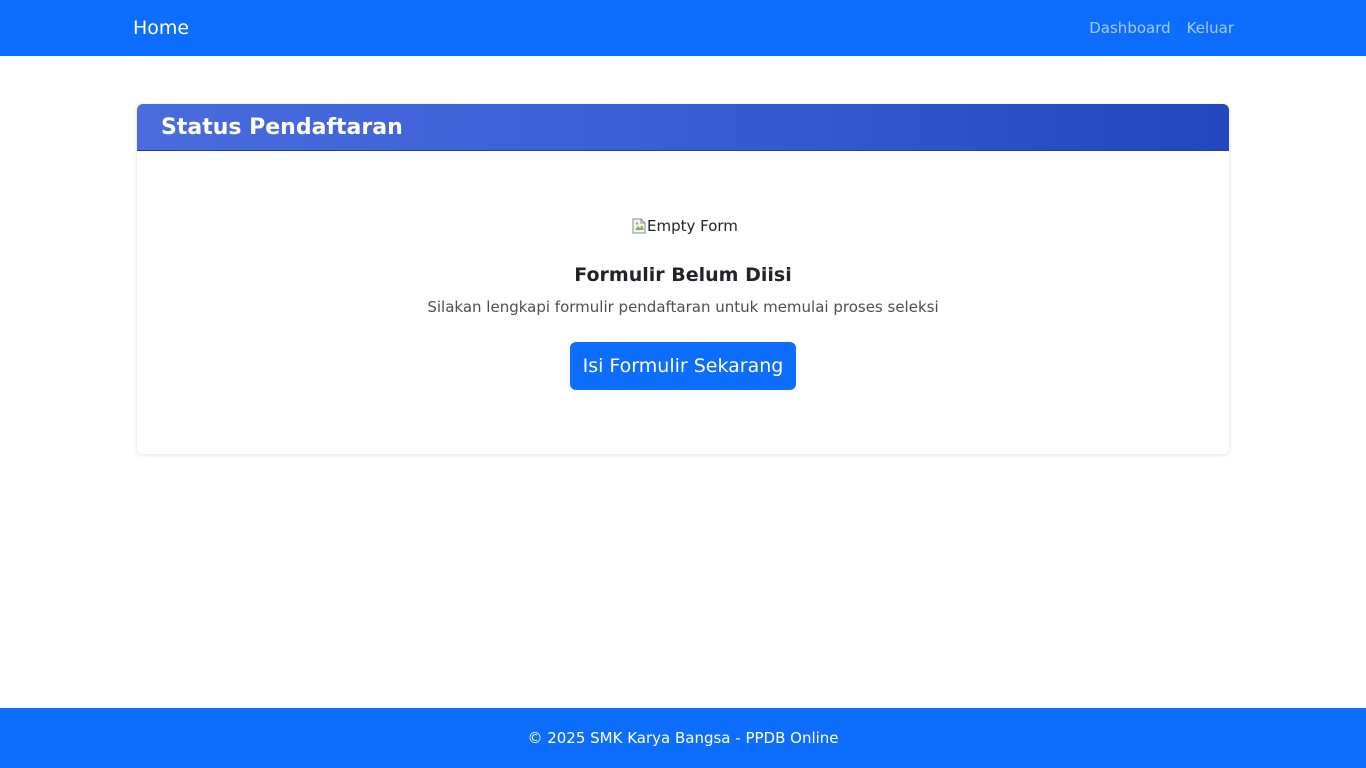 The width and height of the screenshot is (1366, 768). Describe the element at coordinates (683, 275) in the screenshot. I see `empty-state-title: Formulir Belum Diisi` at that location.